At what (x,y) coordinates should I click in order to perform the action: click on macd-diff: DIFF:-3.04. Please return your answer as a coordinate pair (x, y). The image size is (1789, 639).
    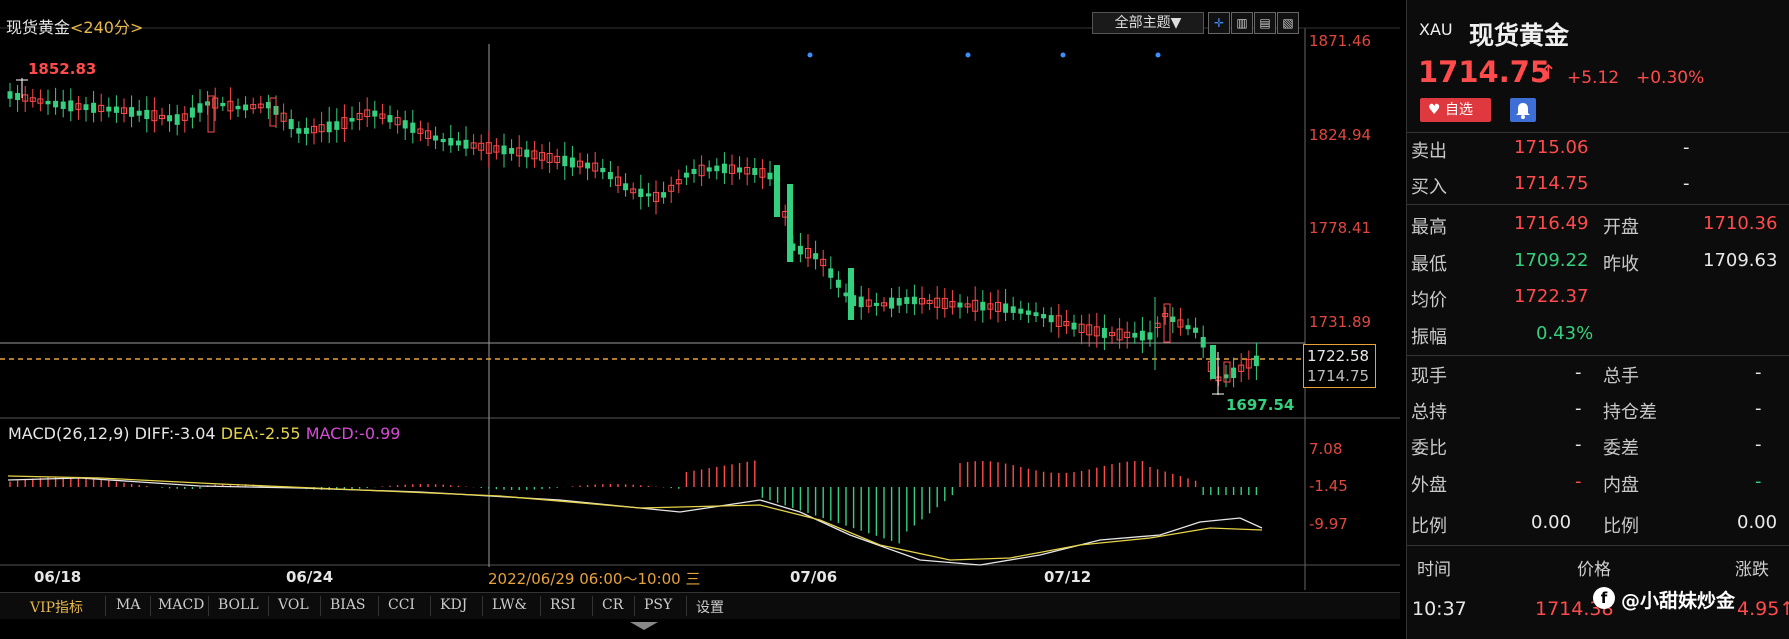
    Looking at the image, I should click on (175, 433).